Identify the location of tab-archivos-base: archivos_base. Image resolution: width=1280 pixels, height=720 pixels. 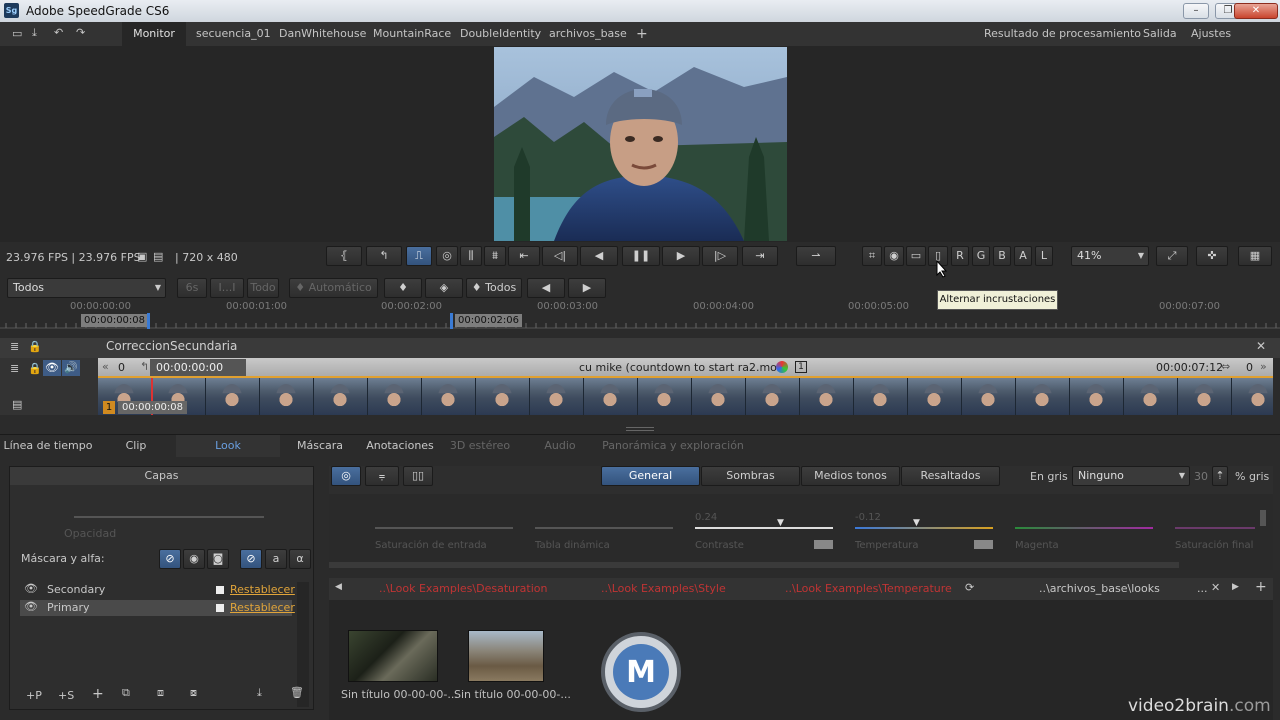
(588, 34).